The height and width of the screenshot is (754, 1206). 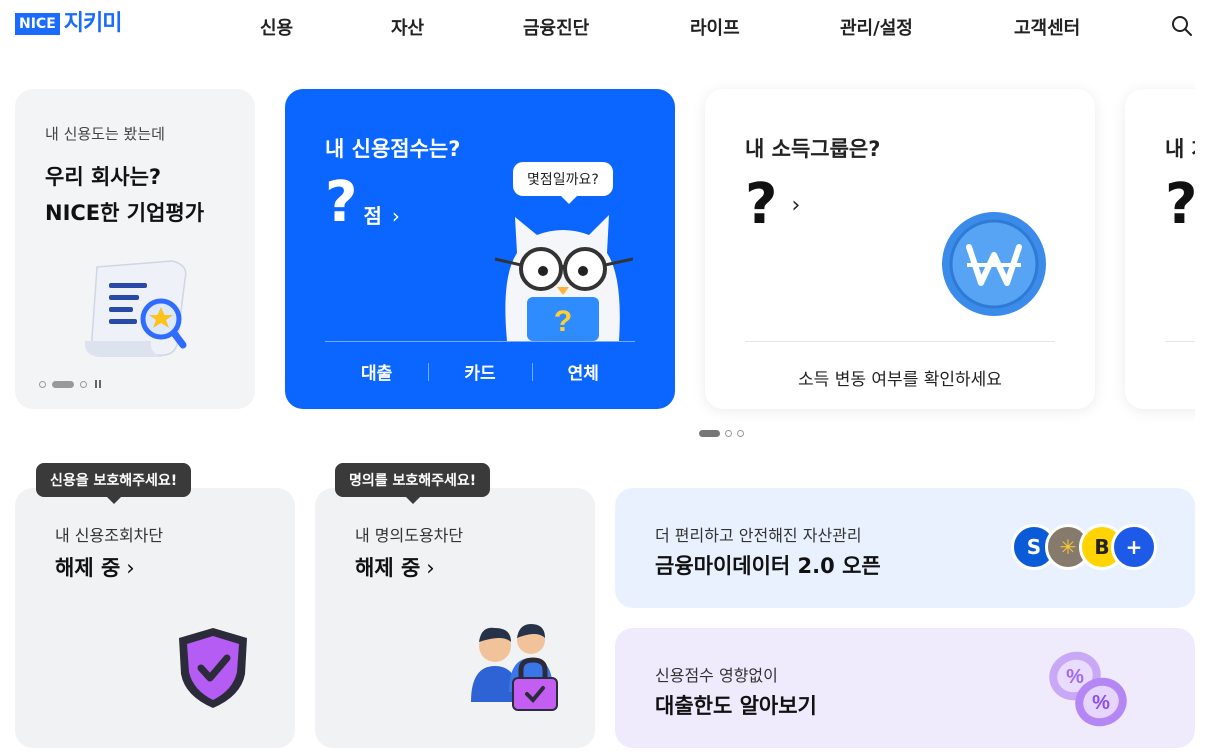 I want to click on loan-subtitle: 신용점수 영향없이, so click(x=716, y=675).